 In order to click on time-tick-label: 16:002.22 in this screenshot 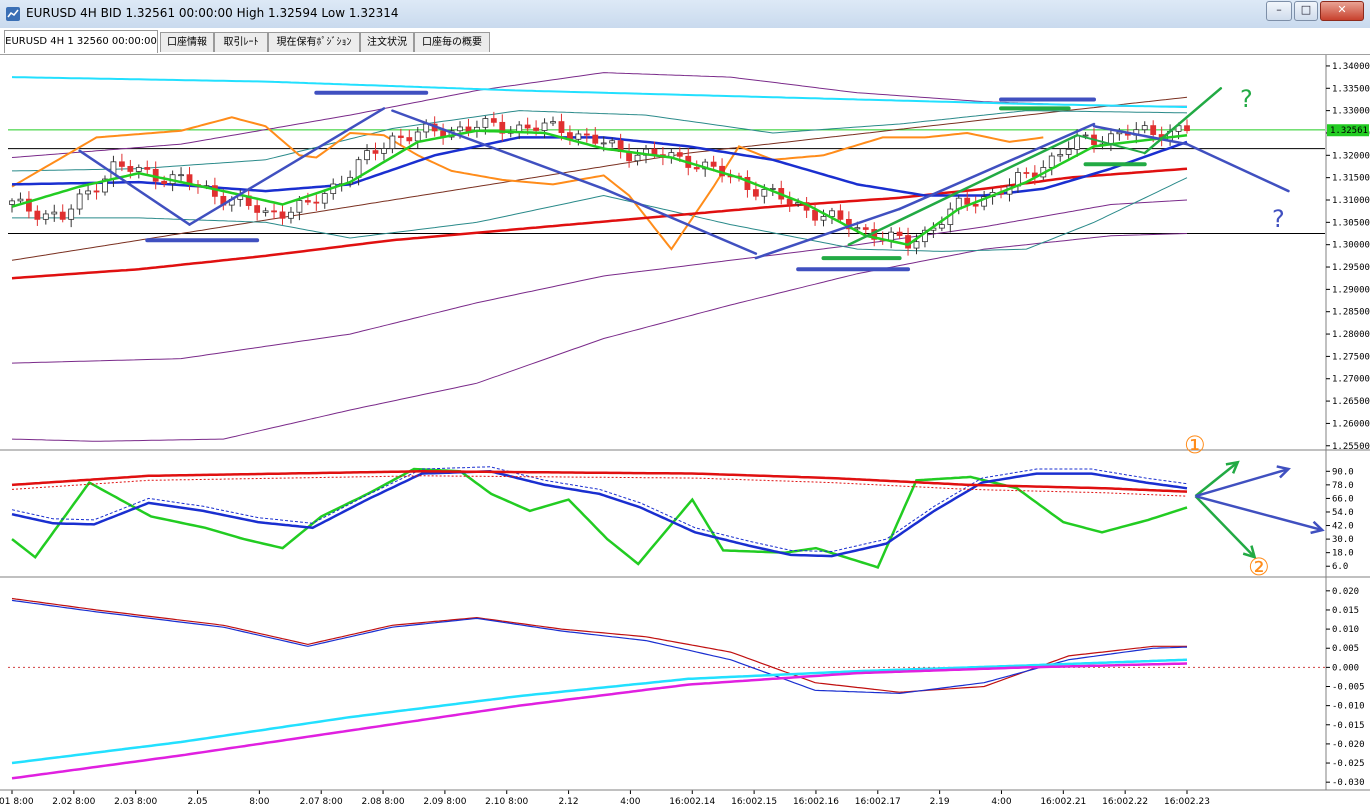, I will do `click(1125, 802)`.